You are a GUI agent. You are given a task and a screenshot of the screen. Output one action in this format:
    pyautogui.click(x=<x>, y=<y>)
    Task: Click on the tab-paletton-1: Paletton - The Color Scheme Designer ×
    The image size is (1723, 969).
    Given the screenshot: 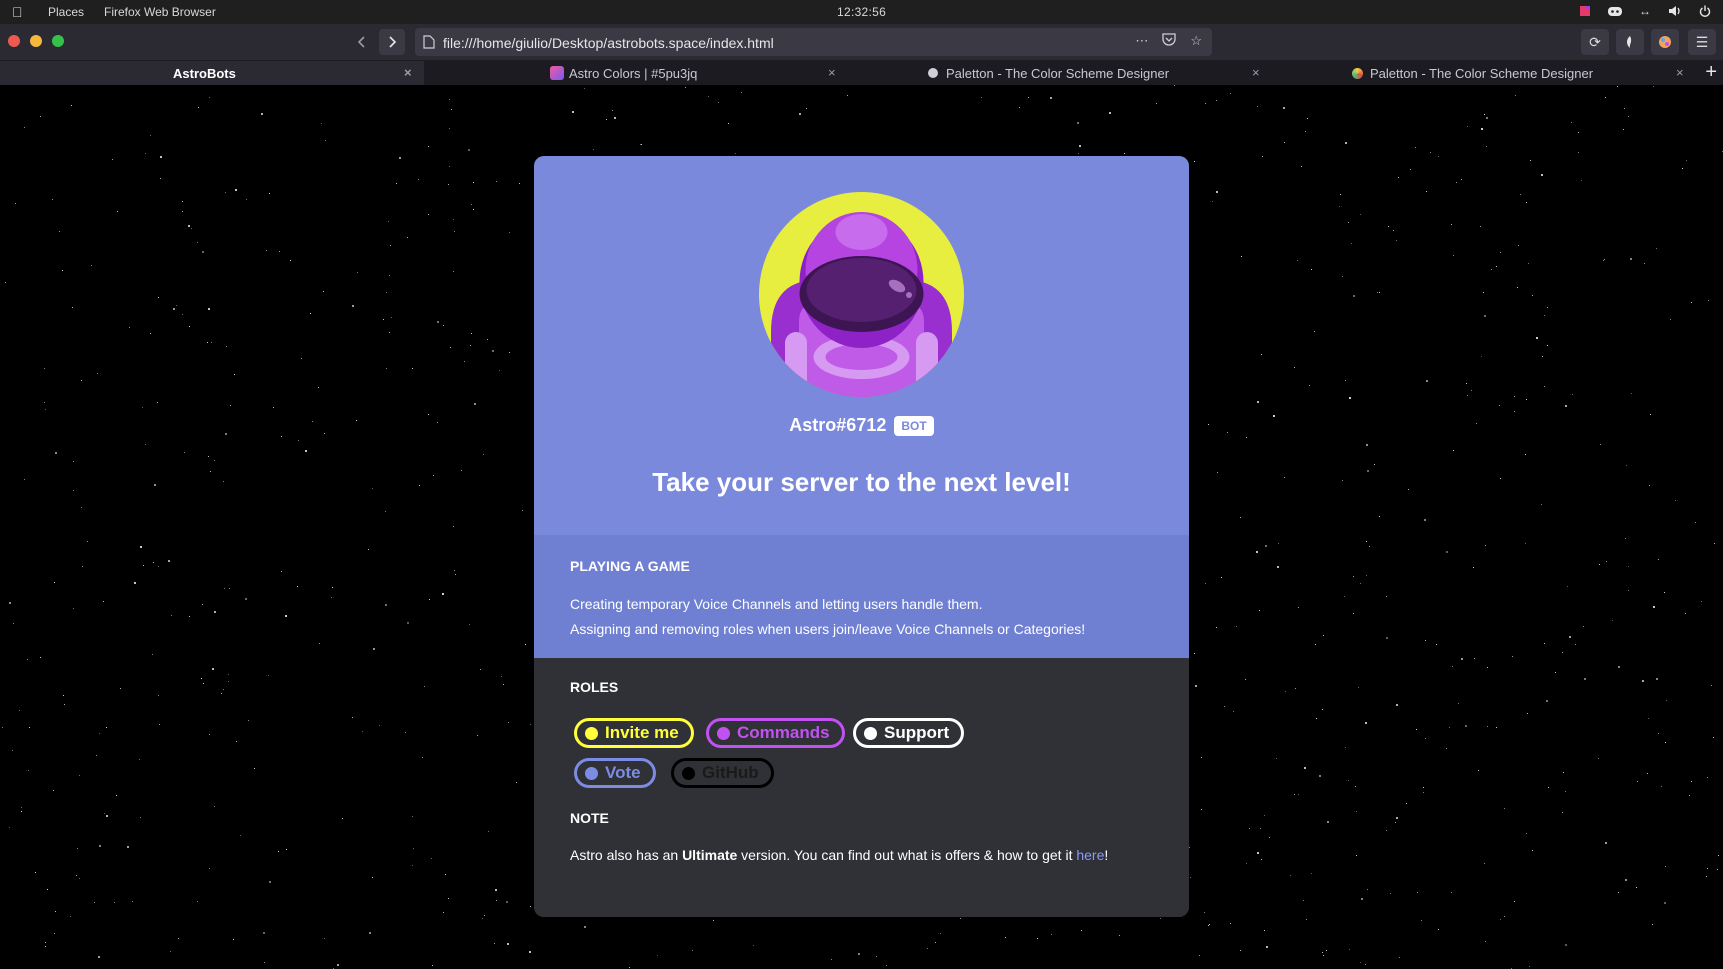 What is the action you would take?
    pyautogui.click(x=1060, y=73)
    